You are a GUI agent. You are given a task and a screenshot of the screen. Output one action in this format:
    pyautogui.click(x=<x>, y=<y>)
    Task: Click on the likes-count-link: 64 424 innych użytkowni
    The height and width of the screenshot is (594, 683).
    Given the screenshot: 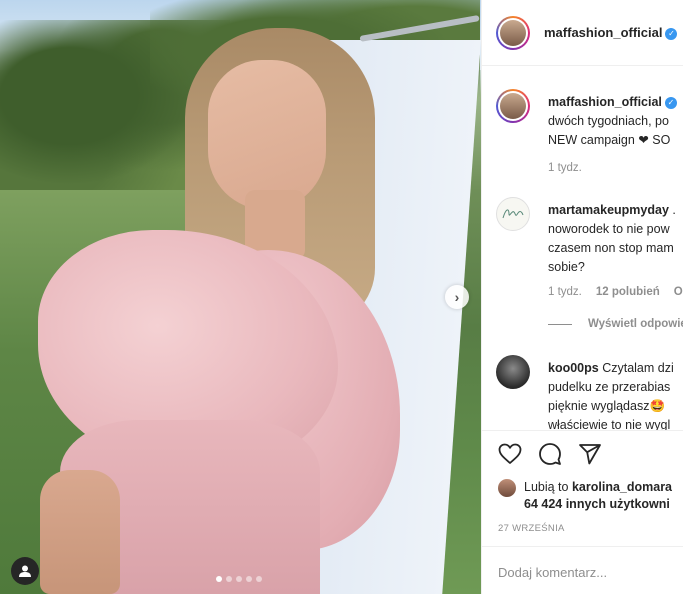 What is the action you would take?
    pyautogui.click(x=597, y=504)
    